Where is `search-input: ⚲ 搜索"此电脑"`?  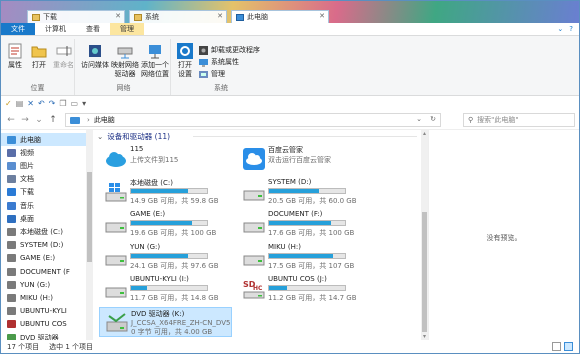
search-input: ⚲ 搜索"此电脑" is located at coordinates (519, 120).